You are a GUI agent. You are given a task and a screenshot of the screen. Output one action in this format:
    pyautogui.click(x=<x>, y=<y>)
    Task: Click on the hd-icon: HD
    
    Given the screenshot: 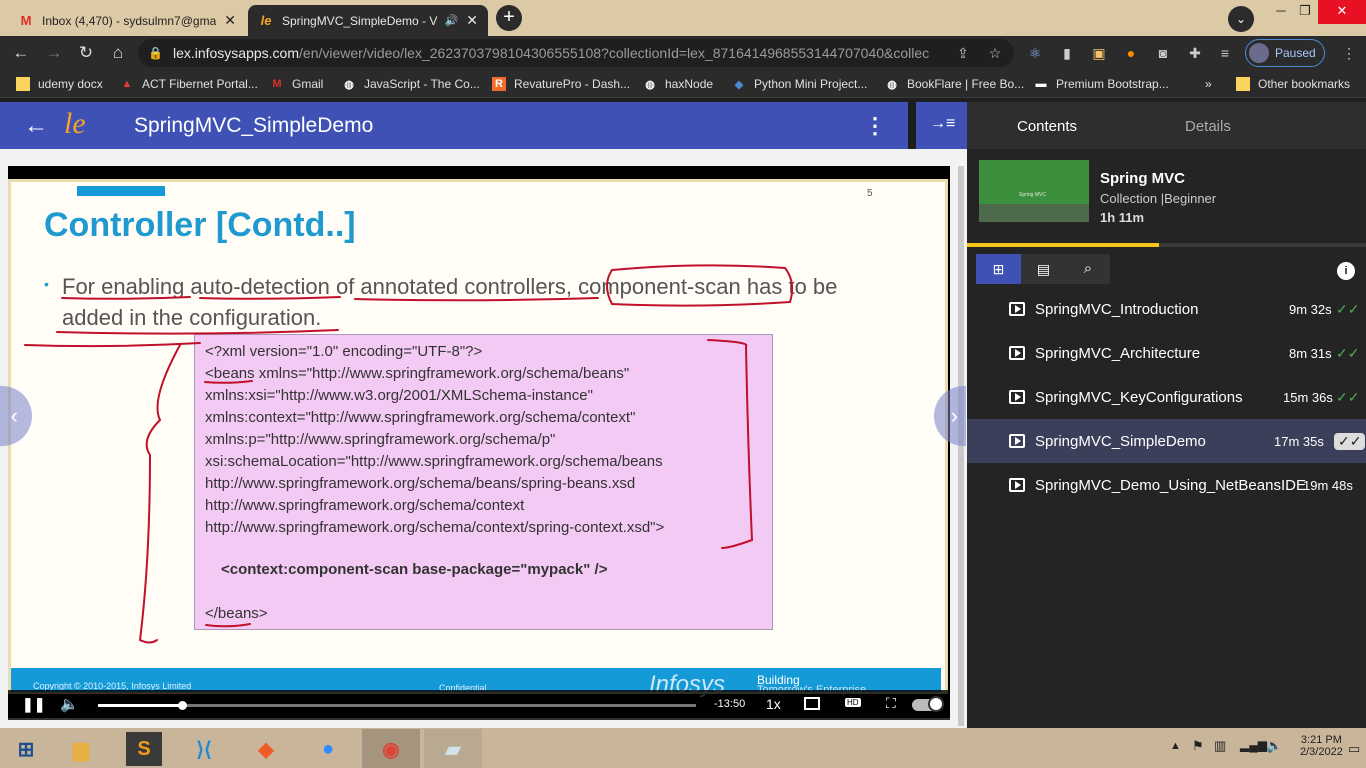 What is the action you would take?
    pyautogui.click(x=853, y=702)
    